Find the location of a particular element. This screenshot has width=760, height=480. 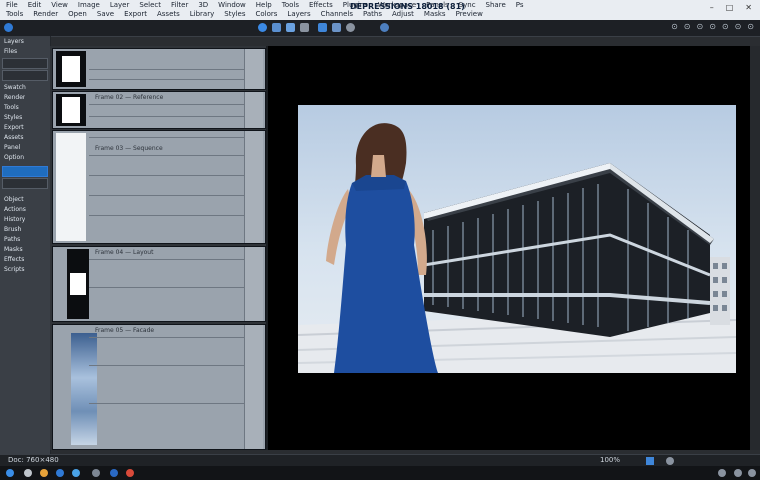

settings-icon is located at coordinates (670, 461).